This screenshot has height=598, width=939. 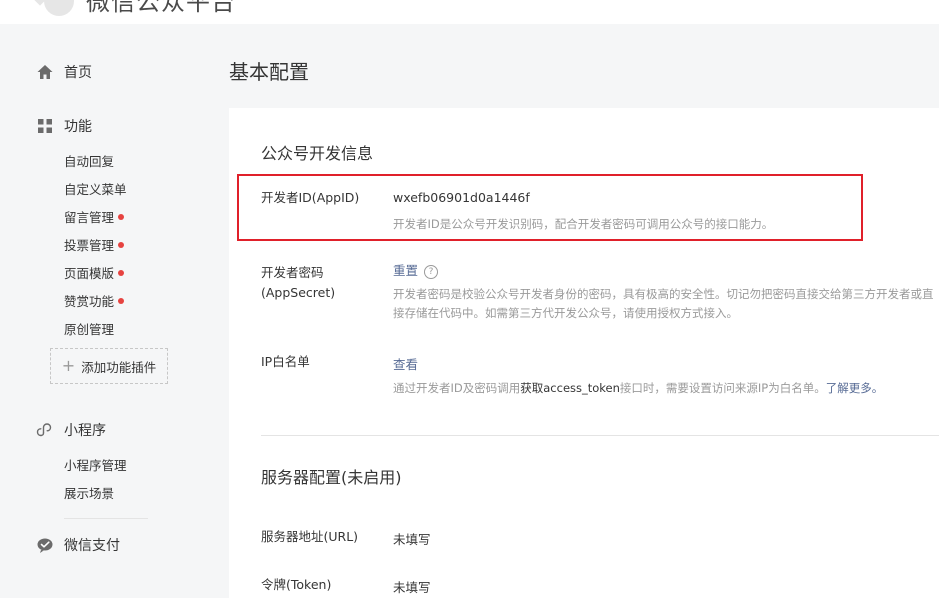 I want to click on appsecret-label-line2: (AppSecret), so click(x=298, y=292).